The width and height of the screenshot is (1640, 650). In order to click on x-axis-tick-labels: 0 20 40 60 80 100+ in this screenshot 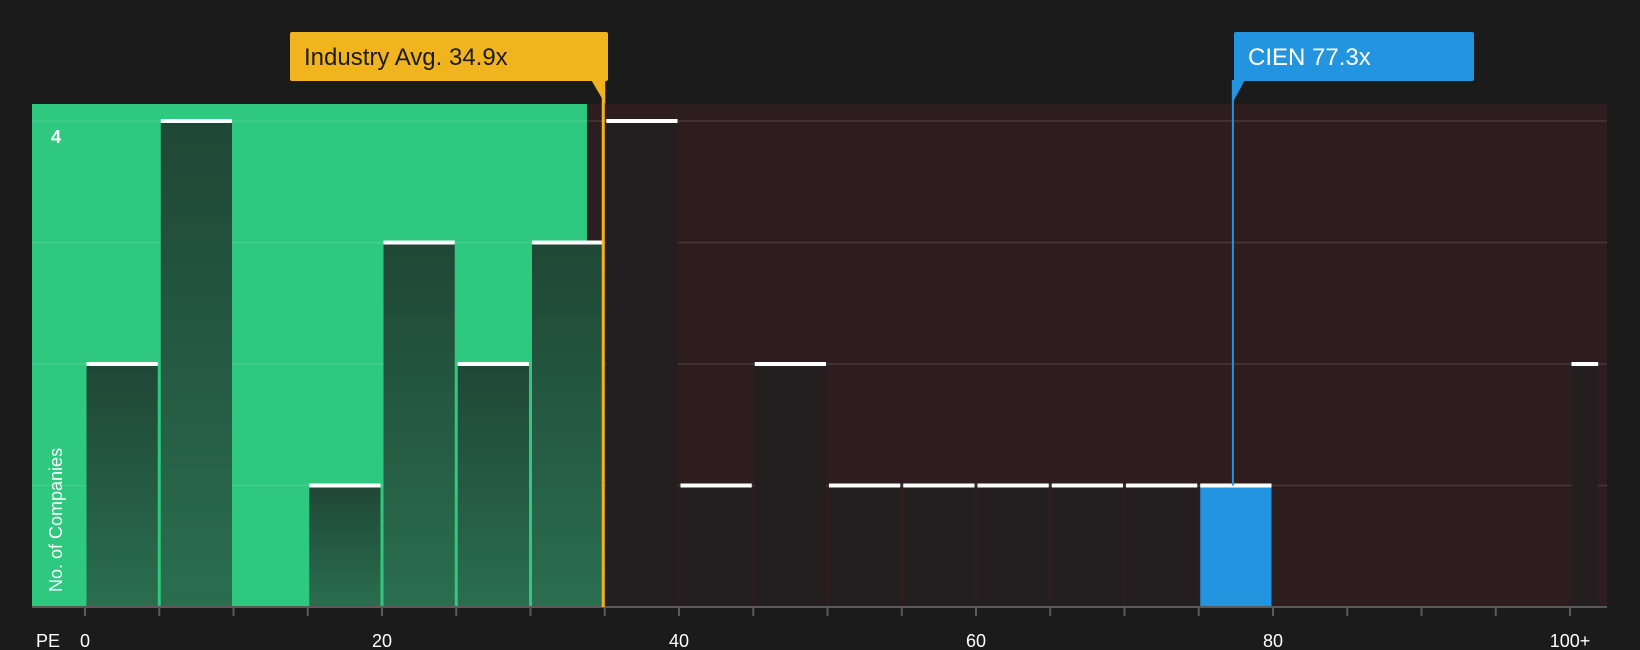, I will do `click(835, 640)`.